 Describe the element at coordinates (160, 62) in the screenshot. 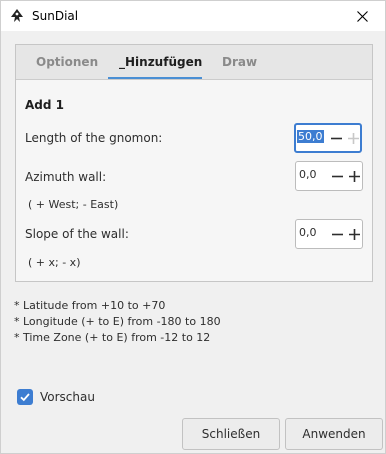

I see `tab-hinzufuegen: _Hinzufügen` at that location.